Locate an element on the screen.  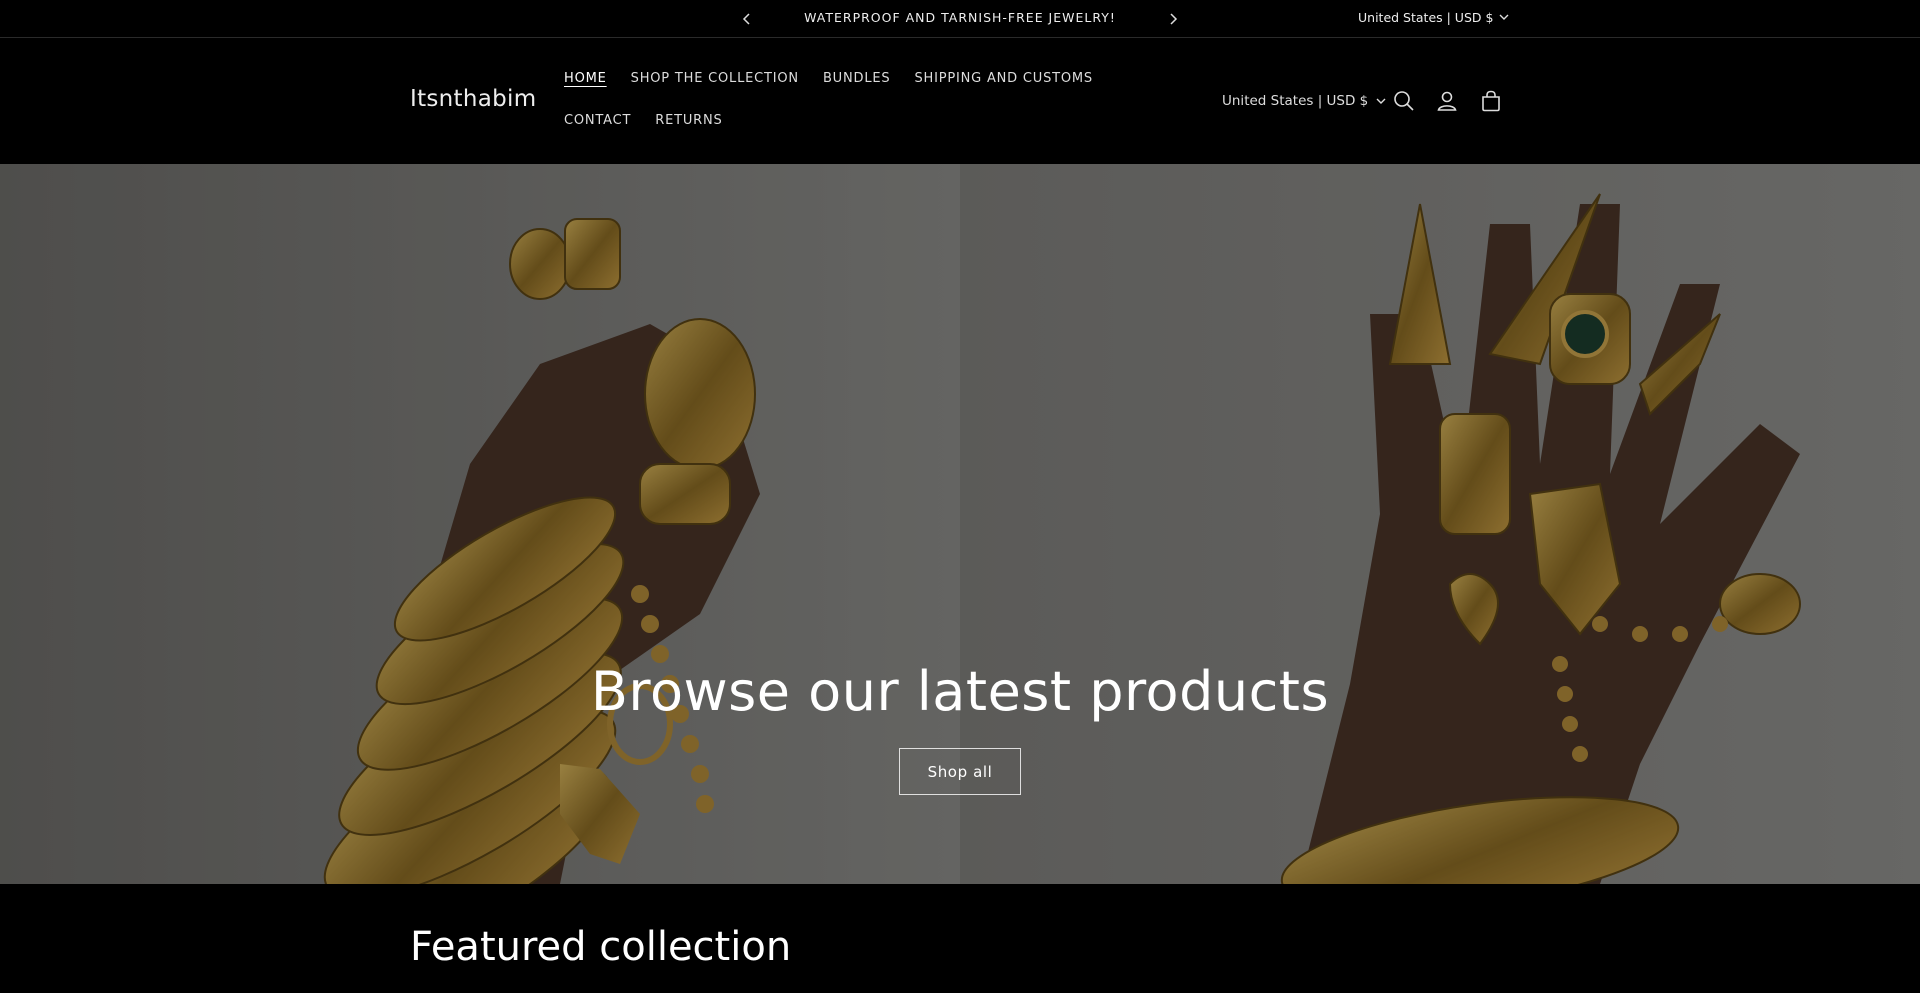
nav-item-shipping-and-customs: SHIPPING AND CUSTOMS is located at coordinates (1003, 89).